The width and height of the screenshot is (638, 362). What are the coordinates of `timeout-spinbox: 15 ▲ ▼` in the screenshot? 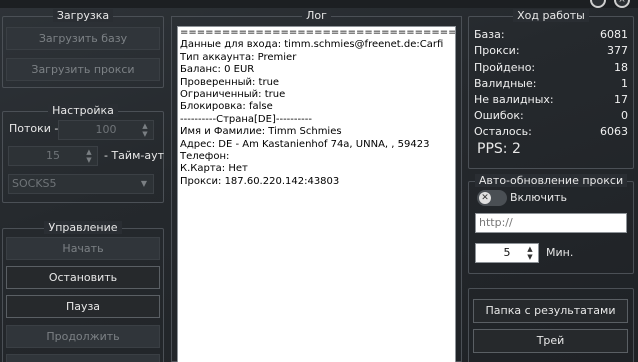 It's located at (53, 156).